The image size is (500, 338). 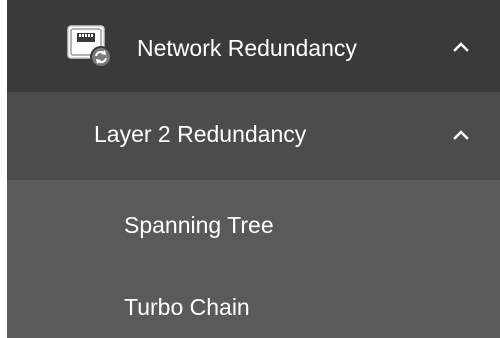 What do you see at coordinates (199, 225) in the screenshot?
I see `menu-leaf-label: Spanning Tree` at bounding box center [199, 225].